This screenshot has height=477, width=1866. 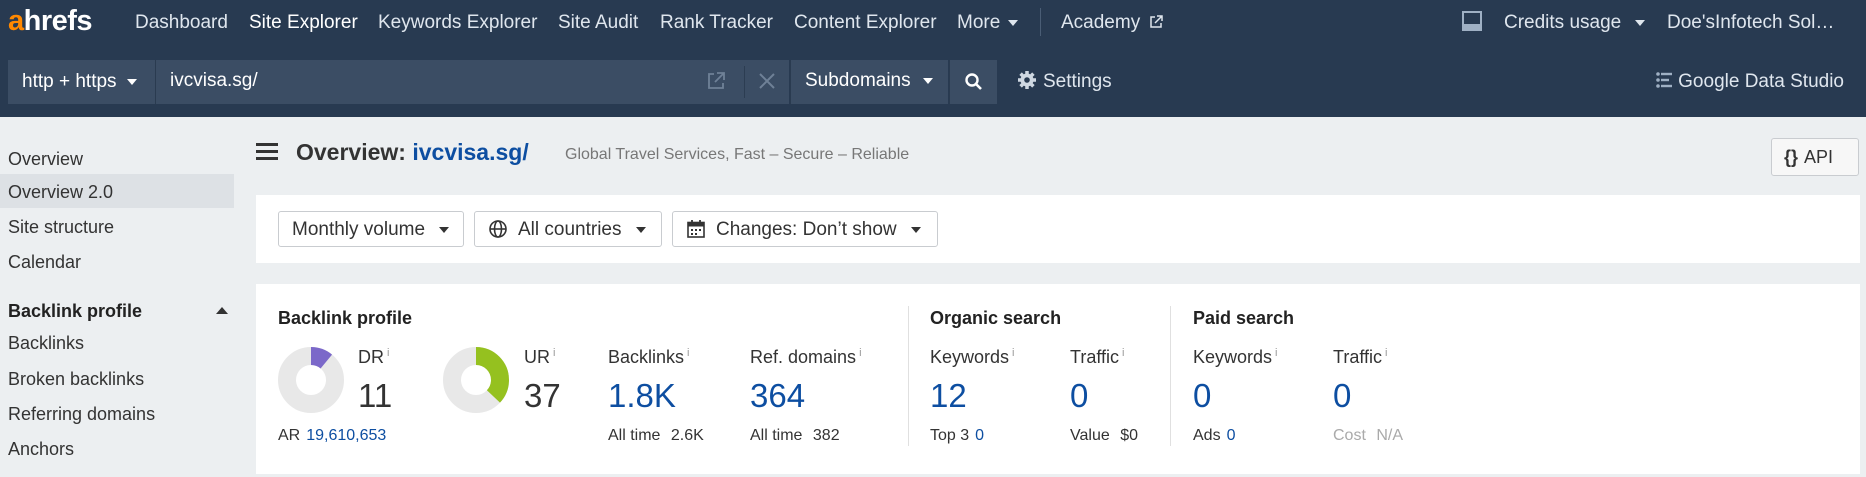 I want to click on url-input-value: ivcvisa.sg/, so click(x=214, y=80).